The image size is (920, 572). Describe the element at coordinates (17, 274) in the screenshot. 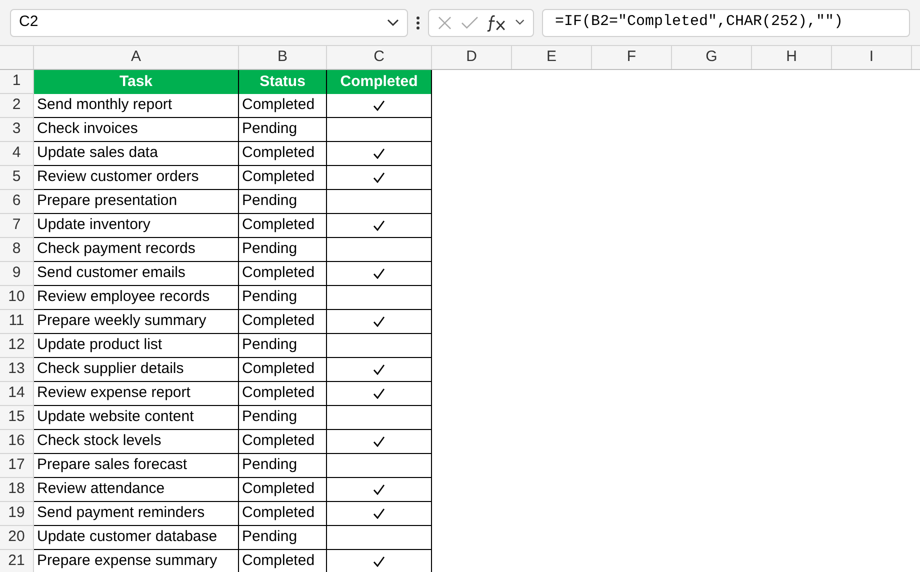

I see `row-header: 9` at that location.